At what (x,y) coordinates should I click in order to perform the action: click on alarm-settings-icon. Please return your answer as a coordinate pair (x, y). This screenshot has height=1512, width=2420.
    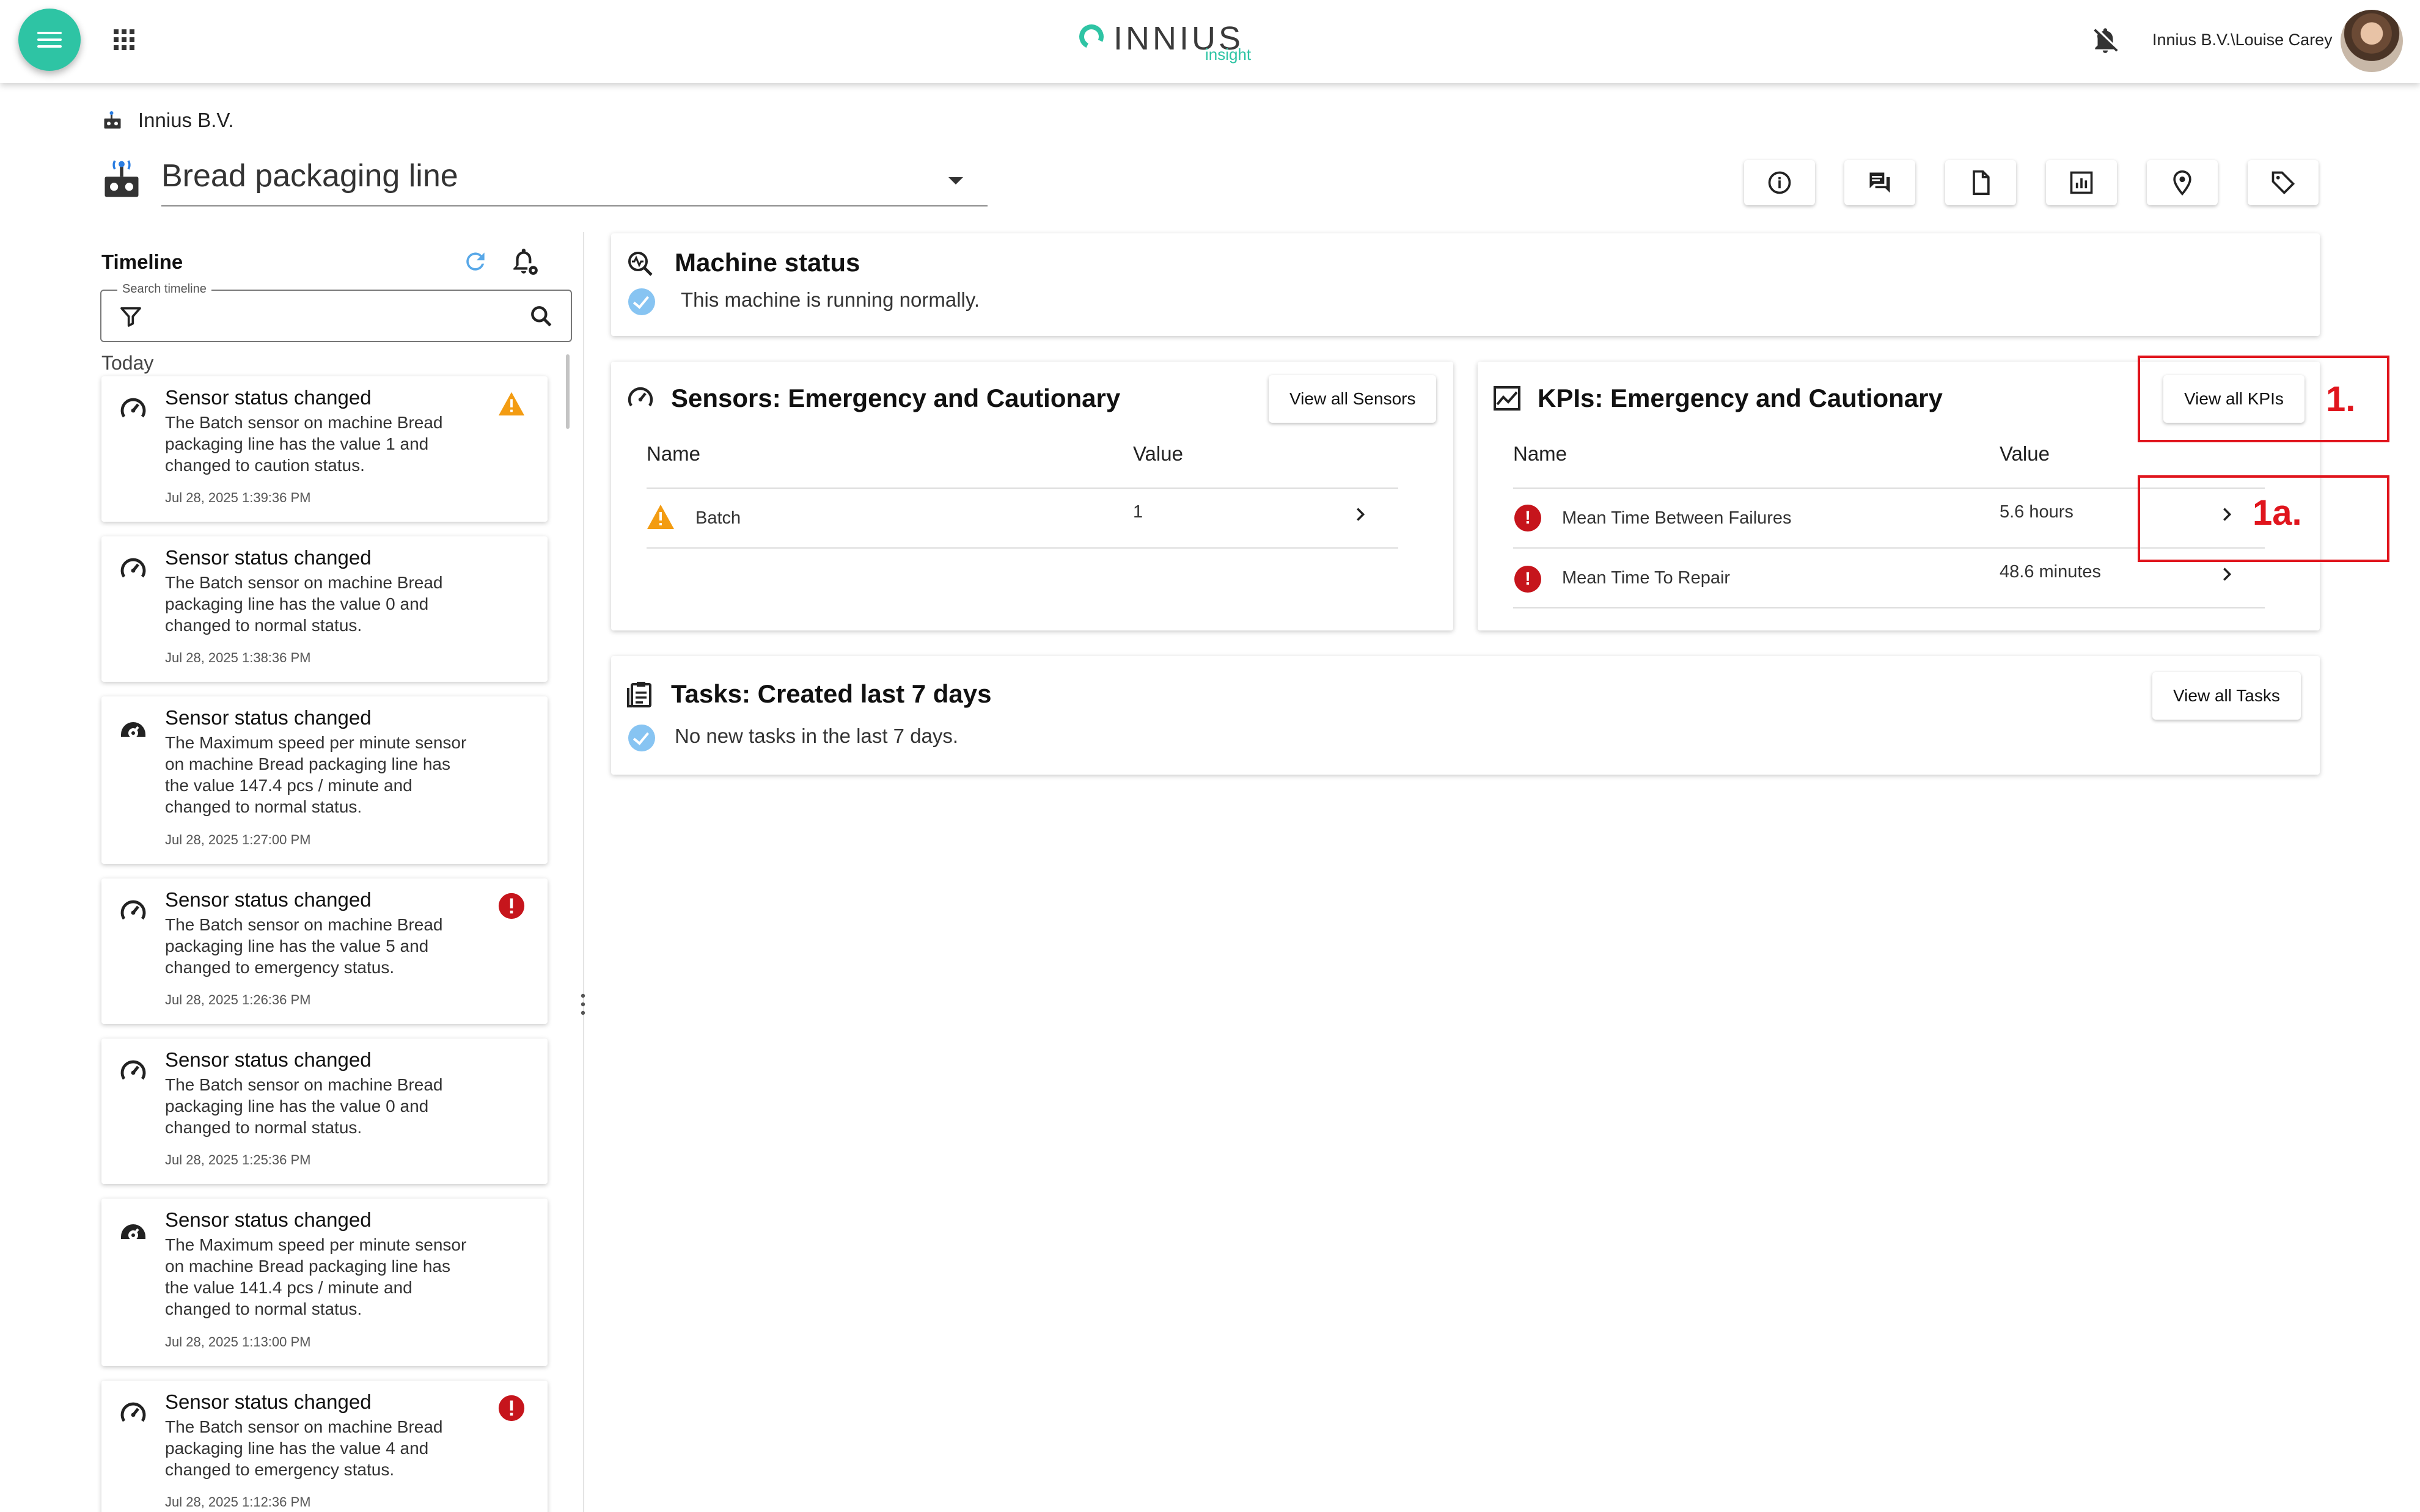
    Looking at the image, I should click on (525, 262).